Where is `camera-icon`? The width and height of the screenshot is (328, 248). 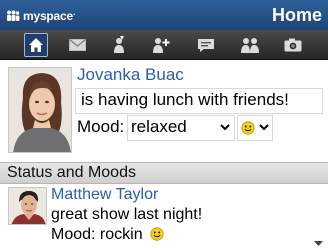
camera-icon is located at coordinates (293, 45).